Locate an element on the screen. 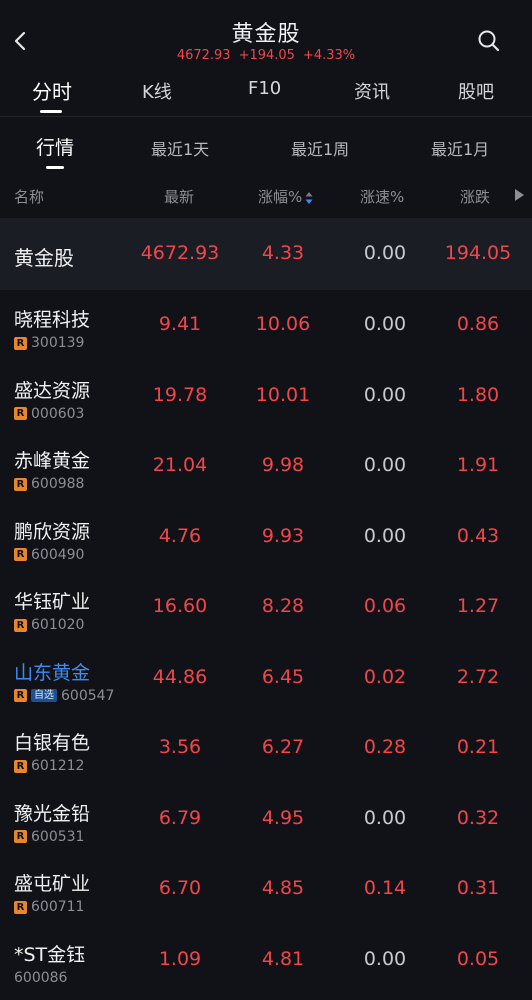  table-row: 豫光金铅 R 600531 6.79 4.95 0.00 0.32 is located at coordinates (266, 820).